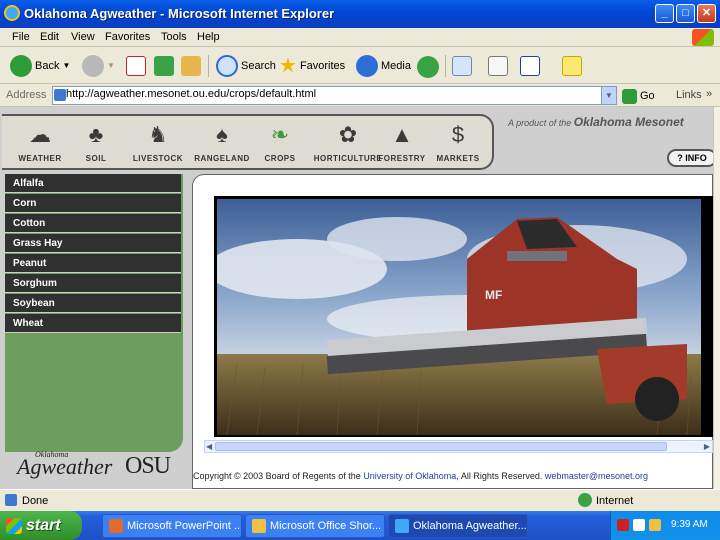 The width and height of the screenshot is (720, 540). What do you see at coordinates (259, 526) in the screenshot?
I see `office-icon` at bounding box center [259, 526].